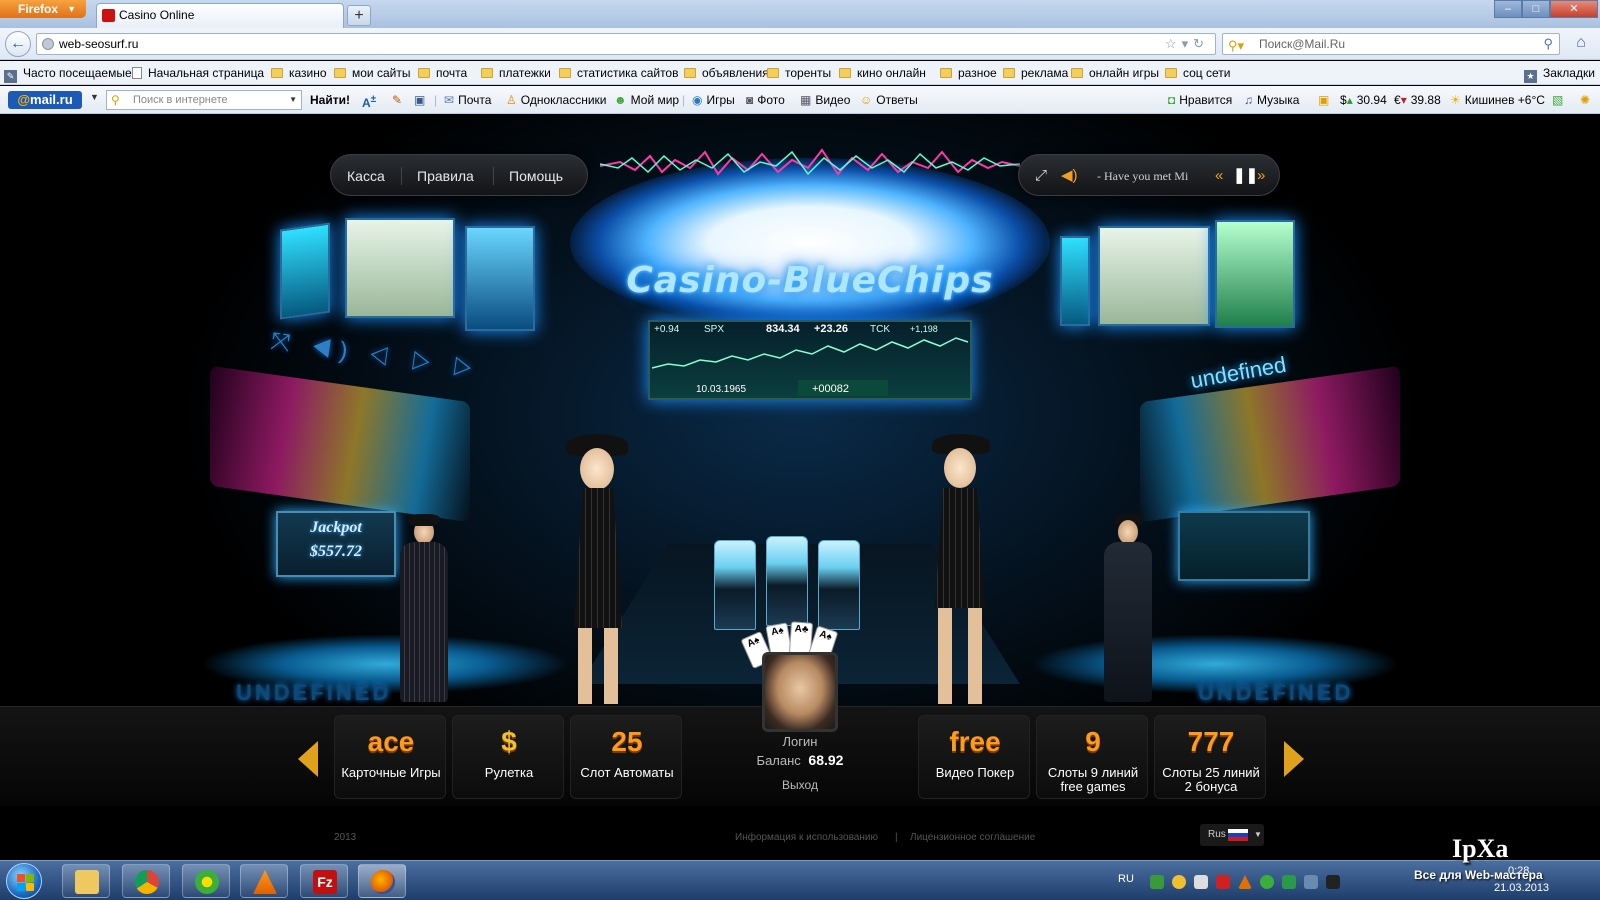 The width and height of the screenshot is (1600, 900). I want to click on toolbar-item-my-world: ☻ Мой мир, so click(646, 100).